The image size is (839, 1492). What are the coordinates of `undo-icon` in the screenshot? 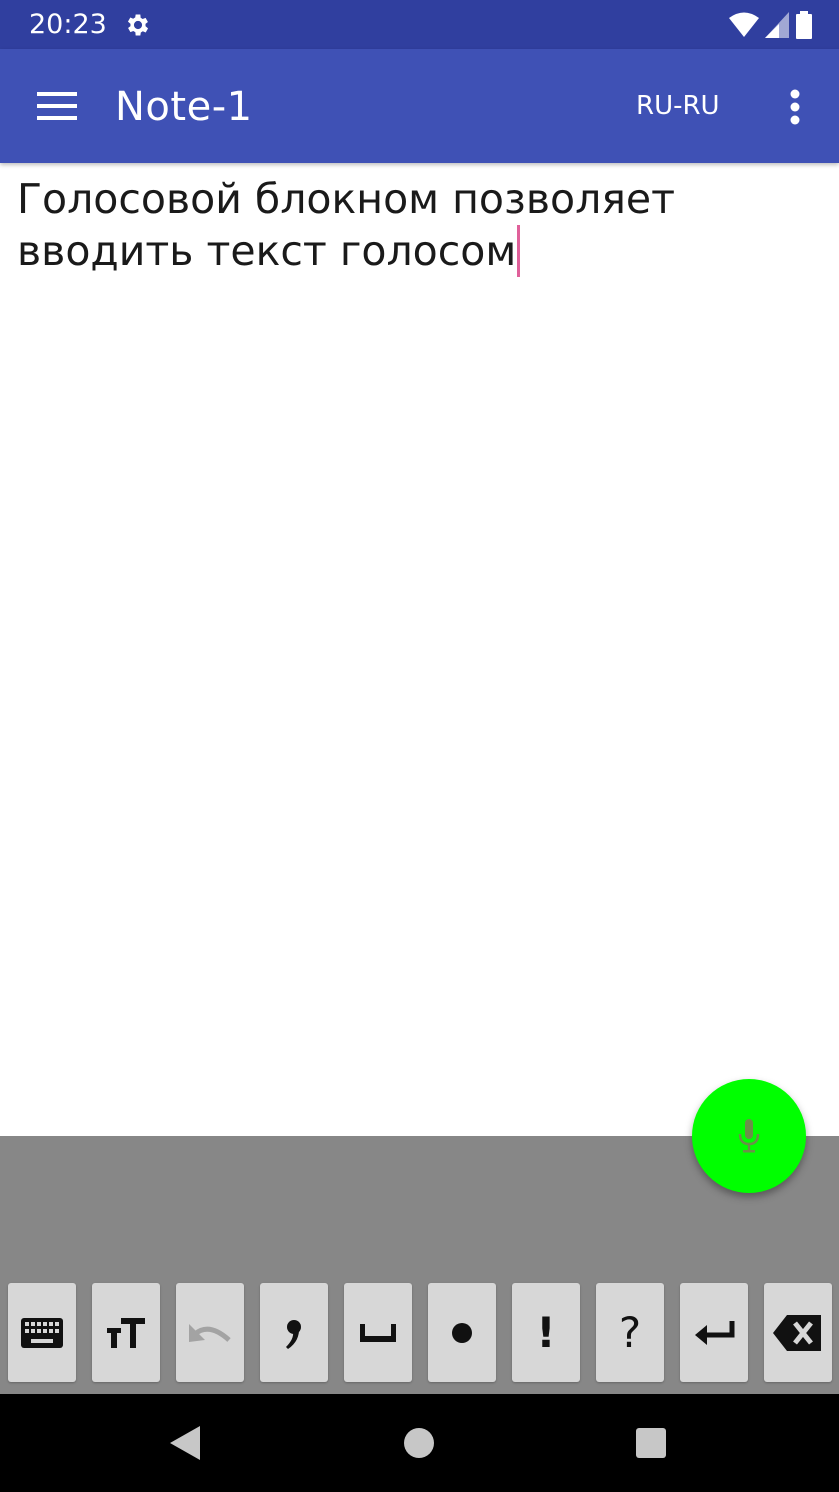 It's located at (210, 1332).